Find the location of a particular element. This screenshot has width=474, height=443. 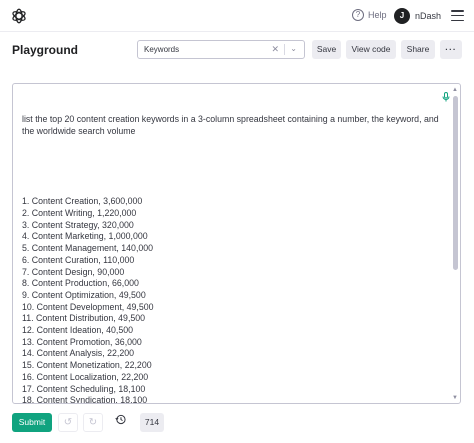

hamburger-menu-icon is located at coordinates (457, 15).